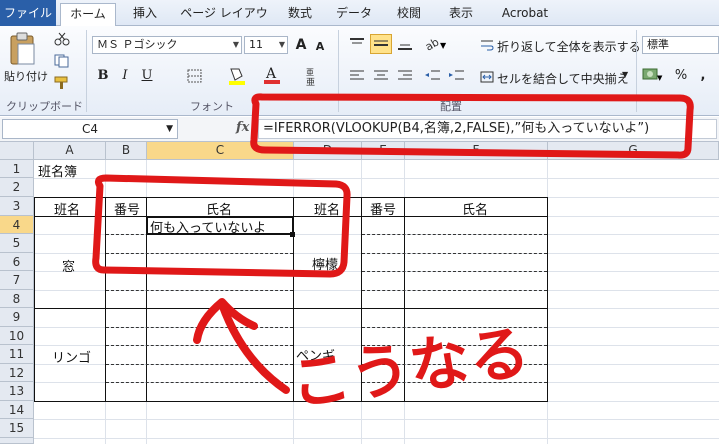 This screenshot has height=444, width=719. Describe the element at coordinates (17, 225) in the screenshot. I see `row-header: 4` at that location.